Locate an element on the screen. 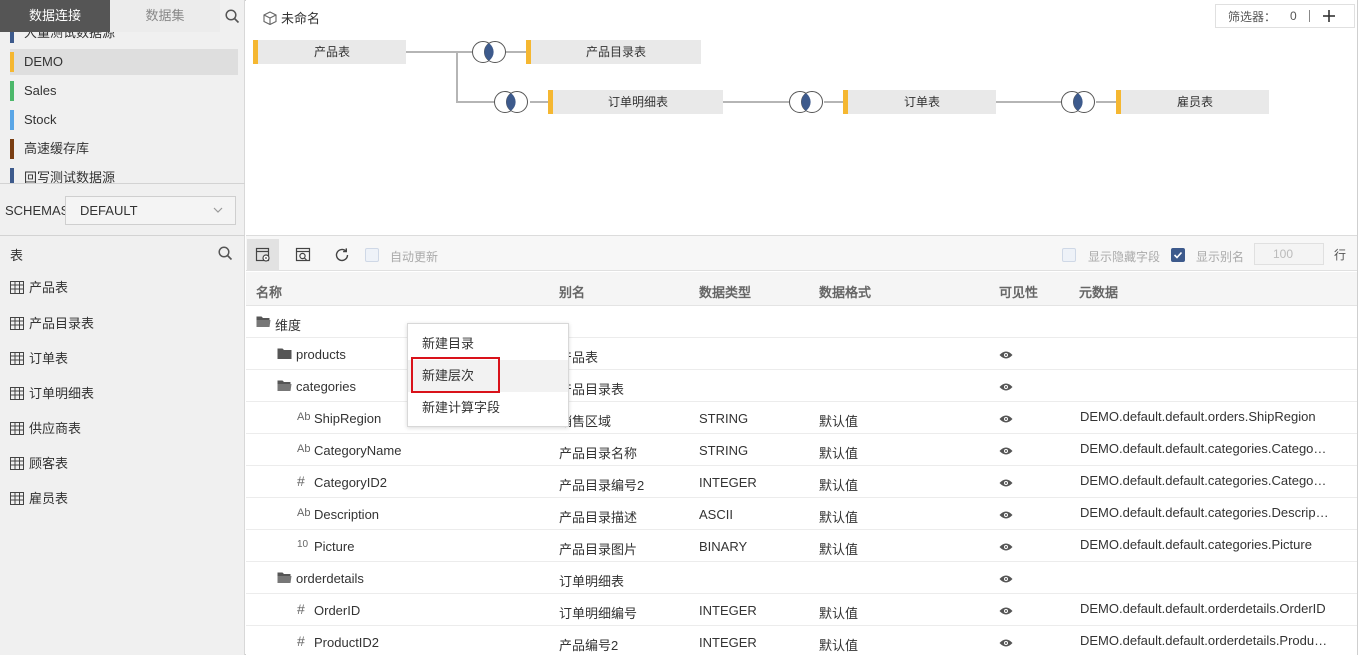 The width and height of the screenshot is (1358, 655). table-node-label: 订单表 is located at coordinates (921, 102).